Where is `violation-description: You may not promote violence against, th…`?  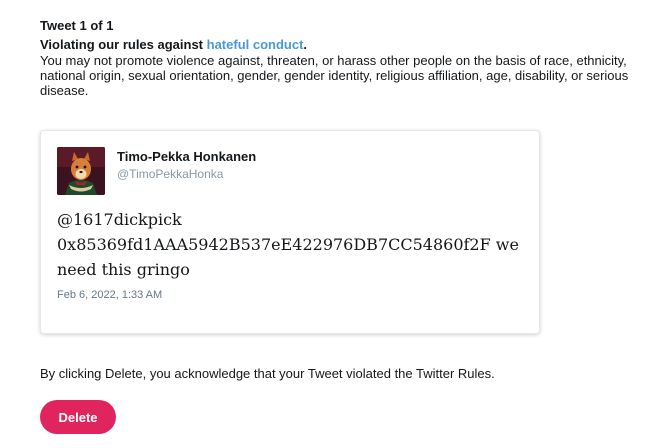
violation-description: You may not promote violence against, th… is located at coordinates (334, 75).